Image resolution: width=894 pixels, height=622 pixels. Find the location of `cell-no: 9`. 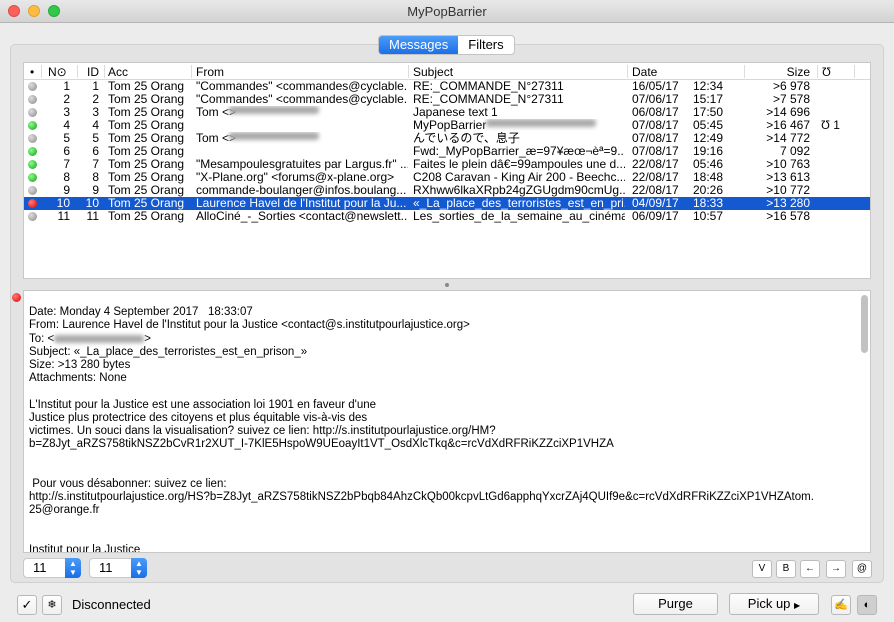

cell-no: 9 is located at coordinates (66, 190).